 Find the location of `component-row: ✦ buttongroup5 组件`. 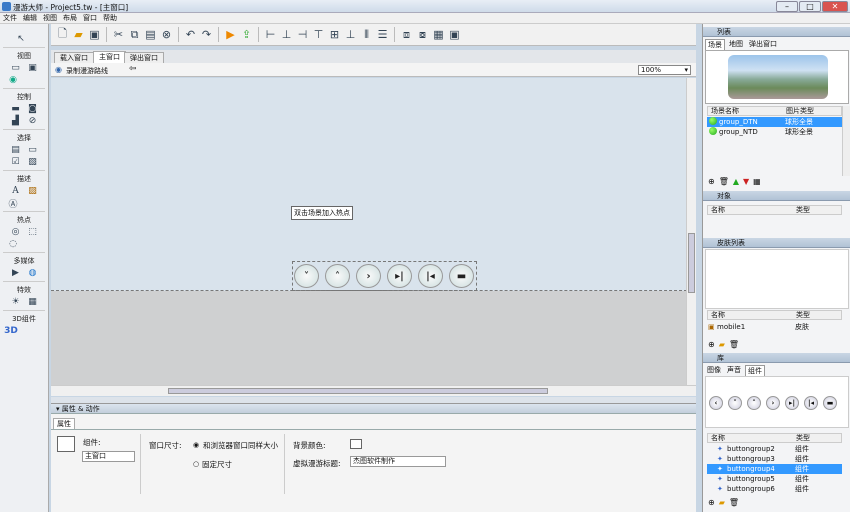

component-row: ✦ buttongroup5 组件 is located at coordinates (774, 479).